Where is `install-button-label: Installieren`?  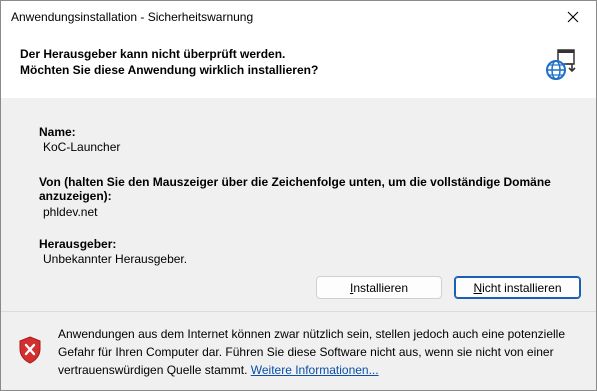 install-button-label: Installieren is located at coordinates (379, 287).